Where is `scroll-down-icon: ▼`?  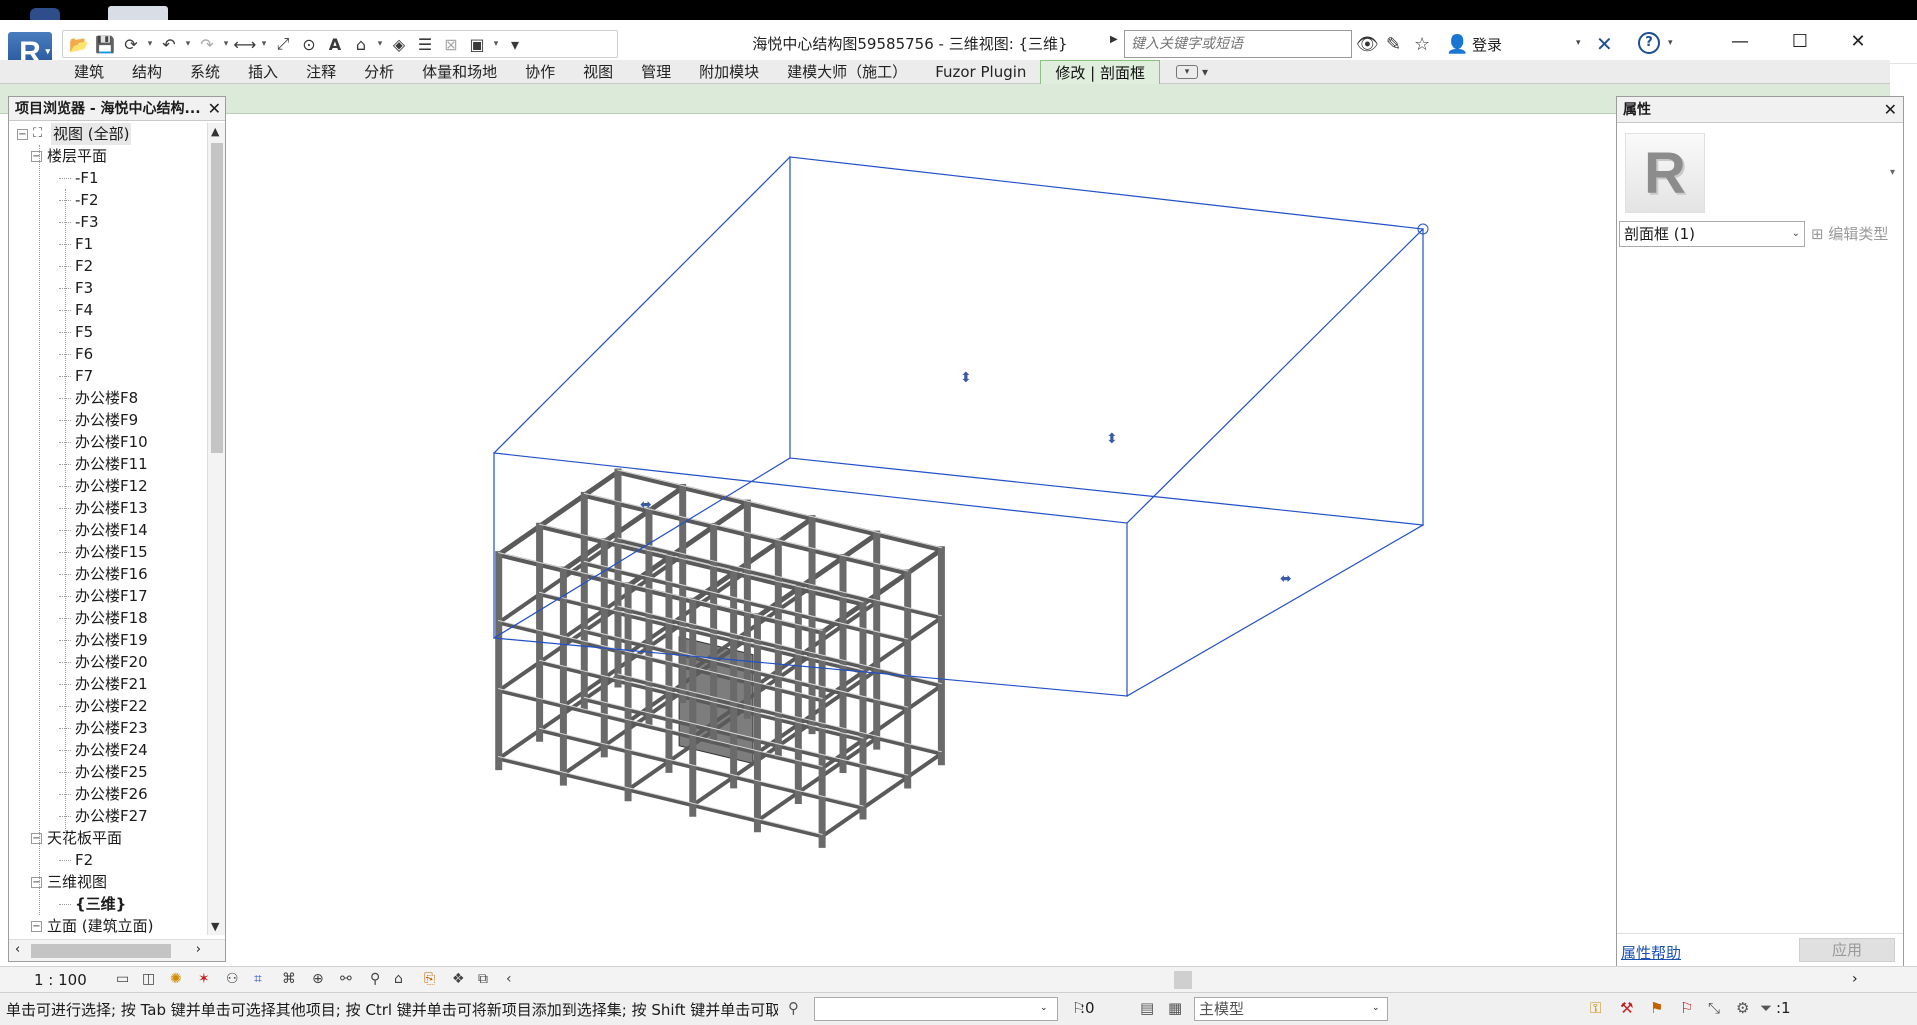
scroll-down-icon: ▼ is located at coordinates (215, 926).